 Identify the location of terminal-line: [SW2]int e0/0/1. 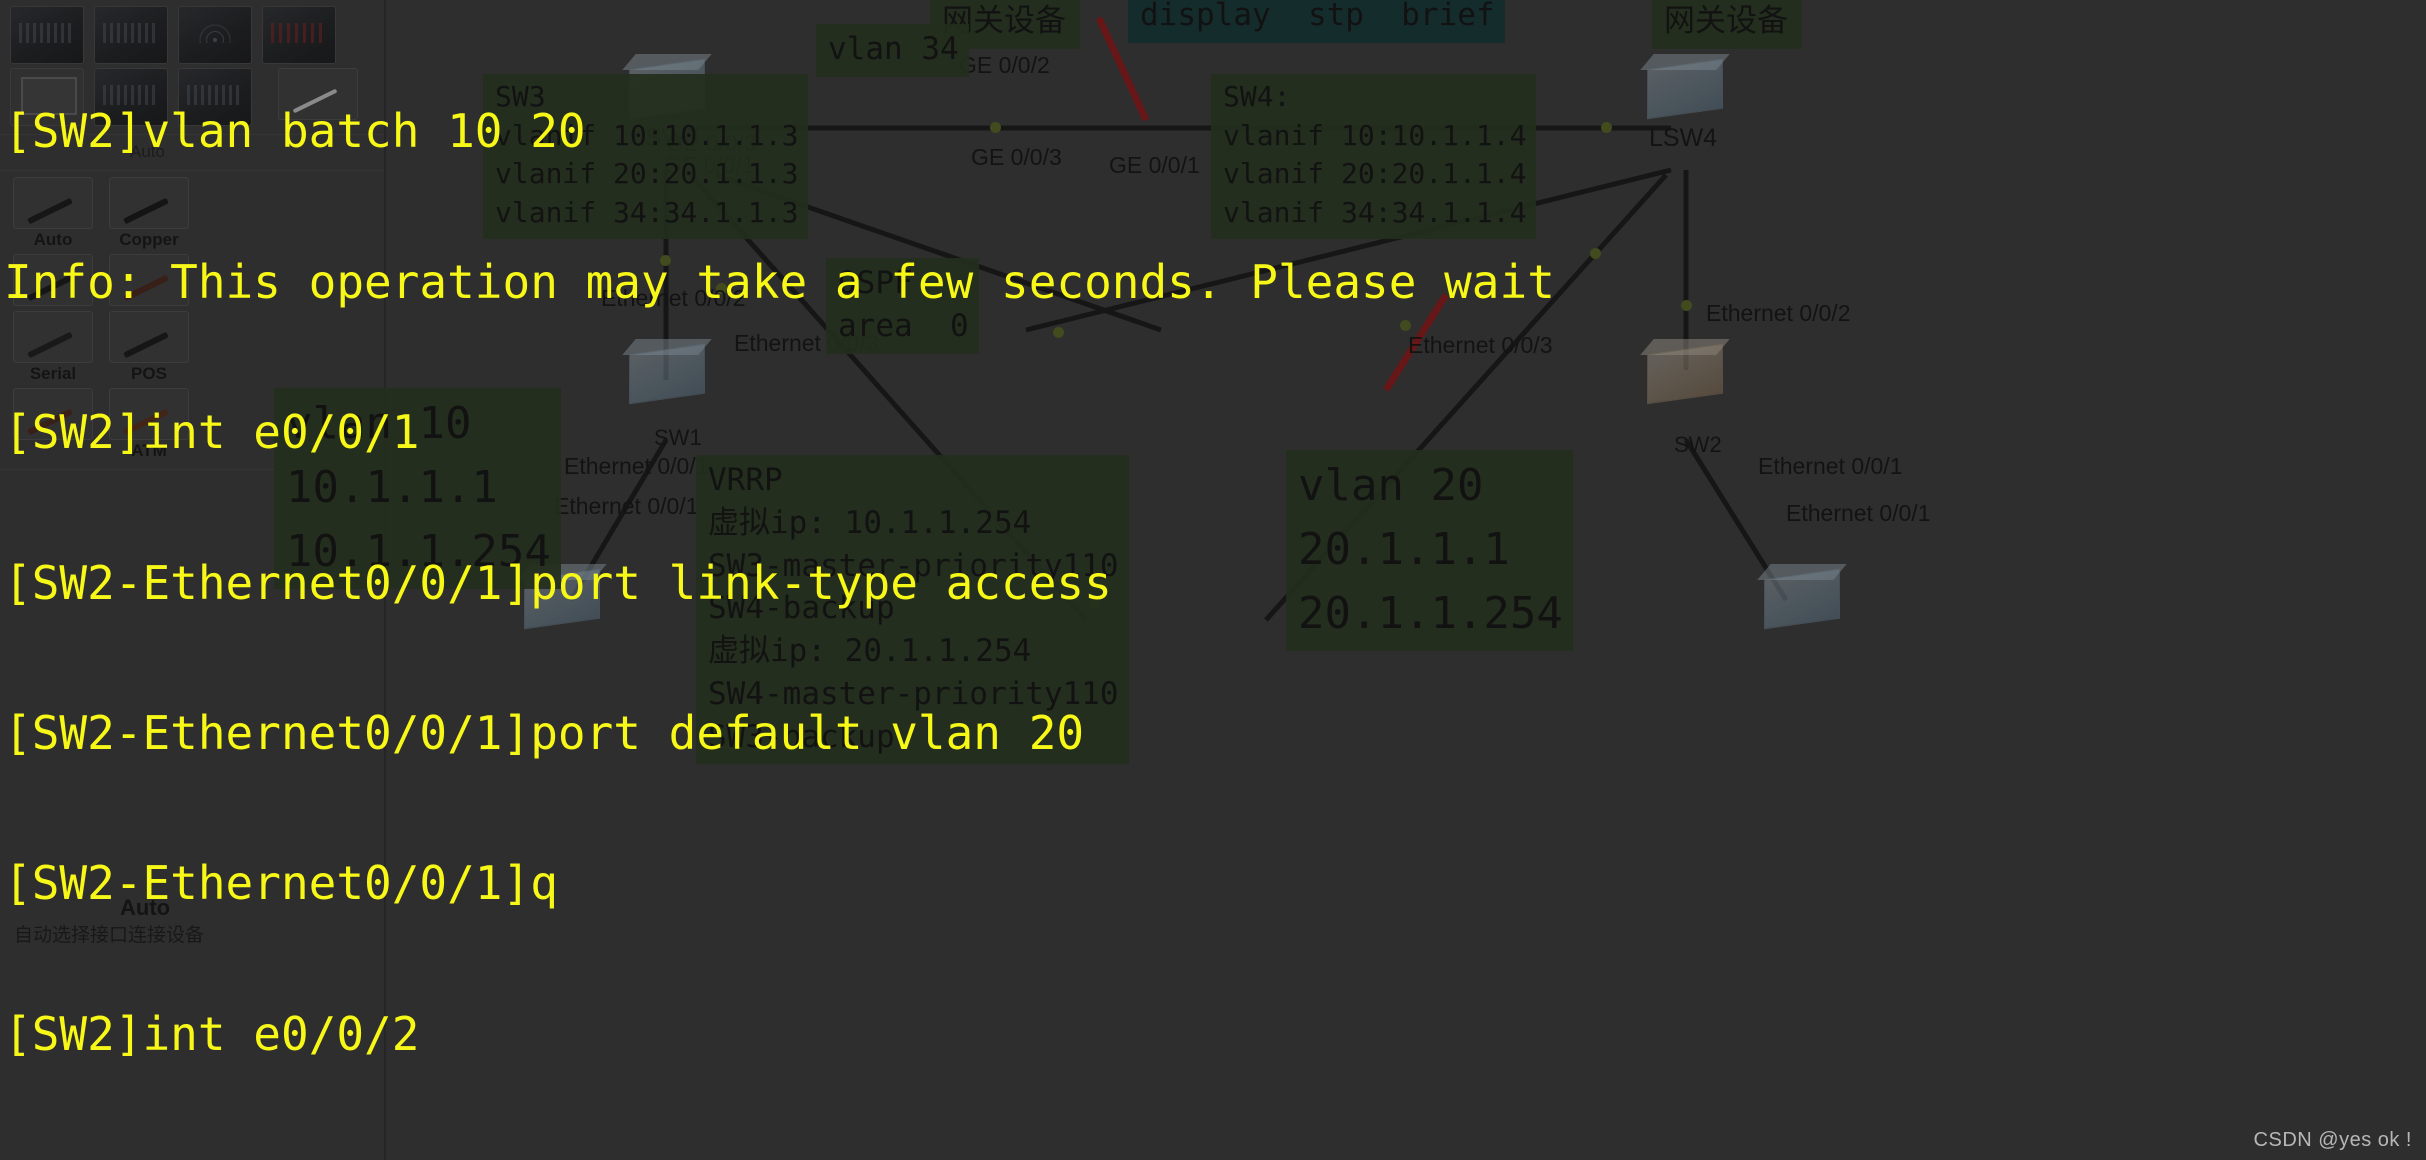
(212, 432).